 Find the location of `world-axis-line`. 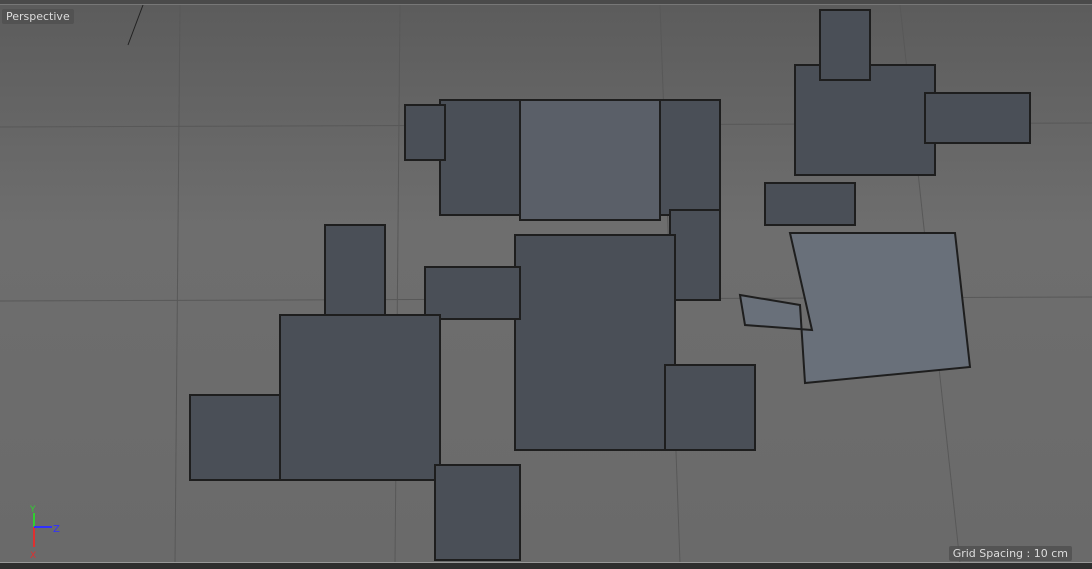

world-axis-line is located at coordinates (135, 25).